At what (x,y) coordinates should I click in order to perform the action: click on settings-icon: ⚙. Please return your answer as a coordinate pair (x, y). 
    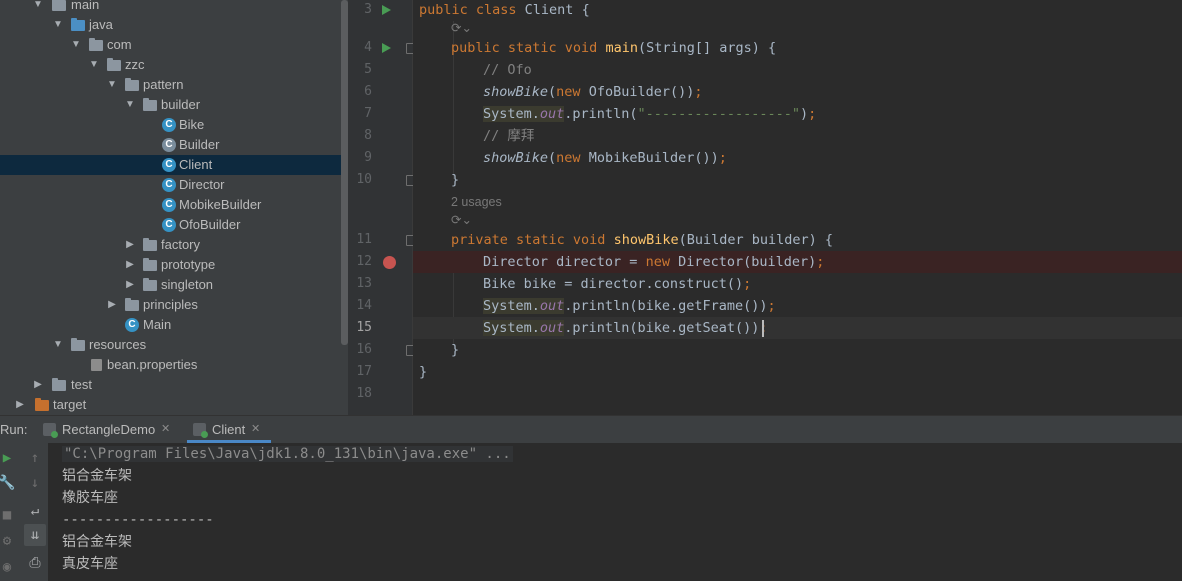
    Looking at the image, I should click on (9, 541).